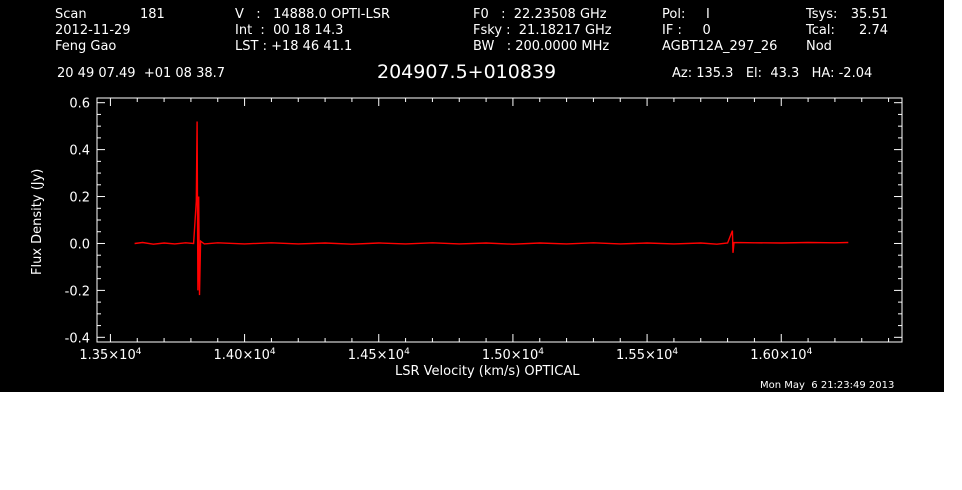 This screenshot has width=962, height=490. I want to click on y-tick-label: 0.0, so click(79, 244).